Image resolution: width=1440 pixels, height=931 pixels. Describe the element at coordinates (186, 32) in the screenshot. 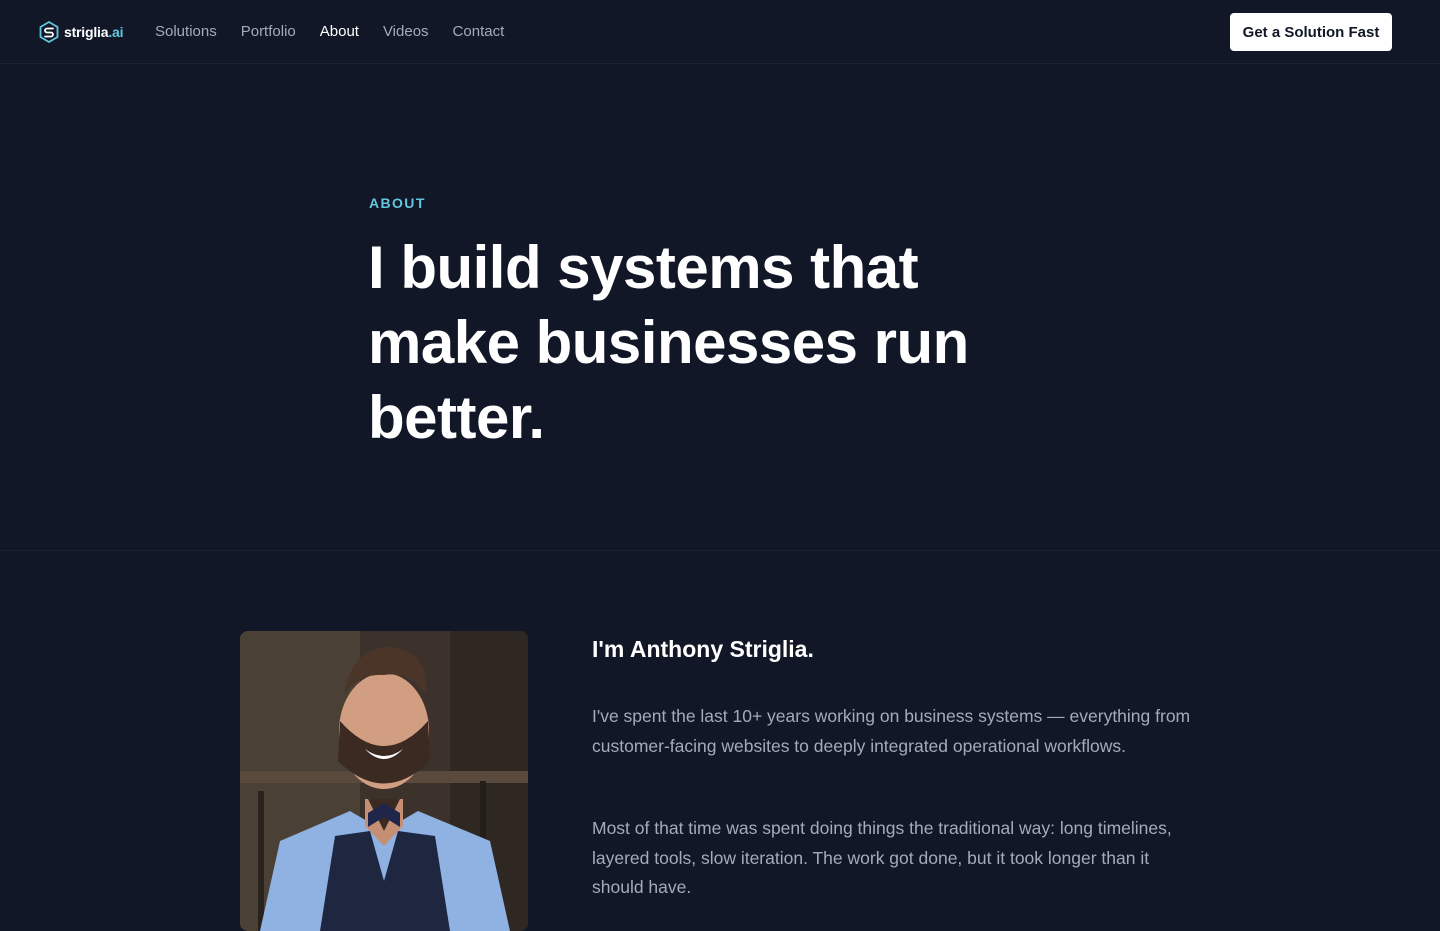

I see `nav-link-solutions: Solutions` at that location.